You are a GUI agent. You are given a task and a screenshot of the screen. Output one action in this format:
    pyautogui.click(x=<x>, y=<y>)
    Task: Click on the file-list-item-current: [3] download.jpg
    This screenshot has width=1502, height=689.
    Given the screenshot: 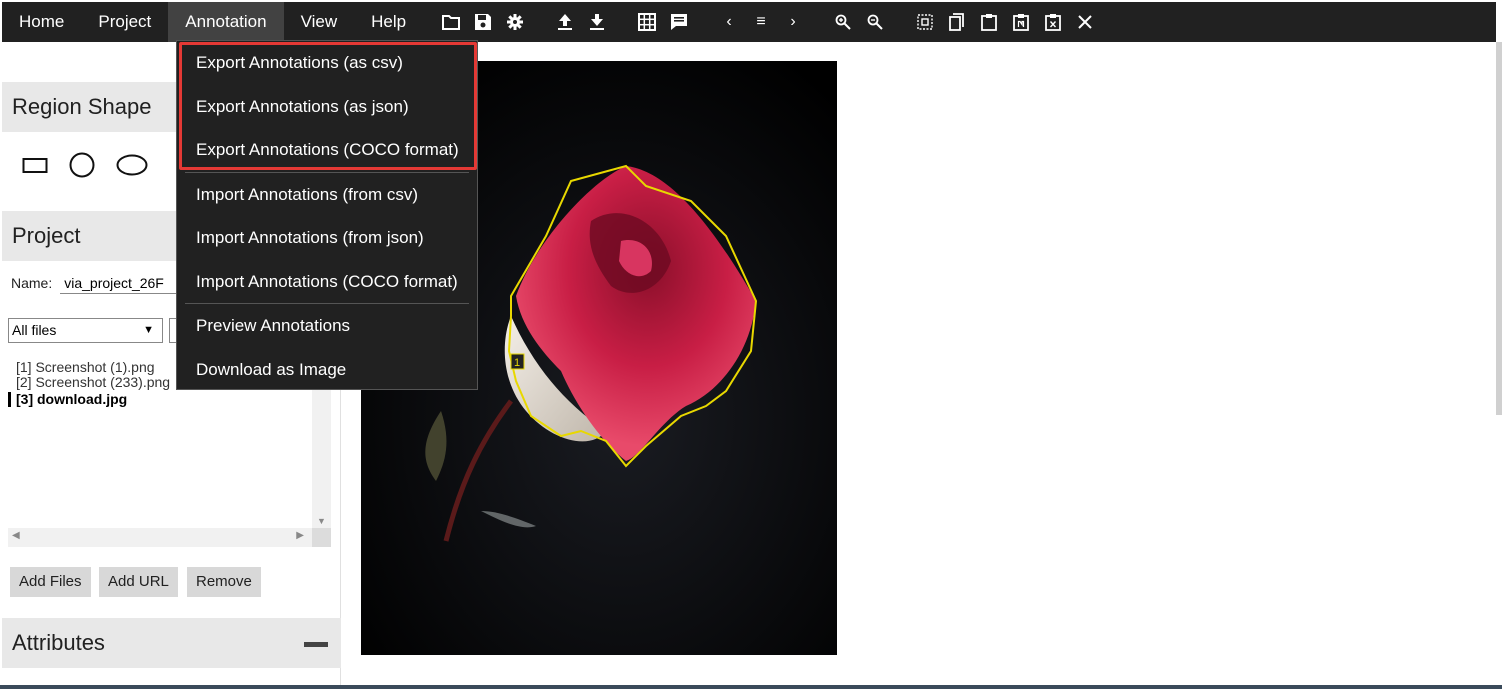 What is the action you would take?
    pyautogui.click(x=160, y=399)
    